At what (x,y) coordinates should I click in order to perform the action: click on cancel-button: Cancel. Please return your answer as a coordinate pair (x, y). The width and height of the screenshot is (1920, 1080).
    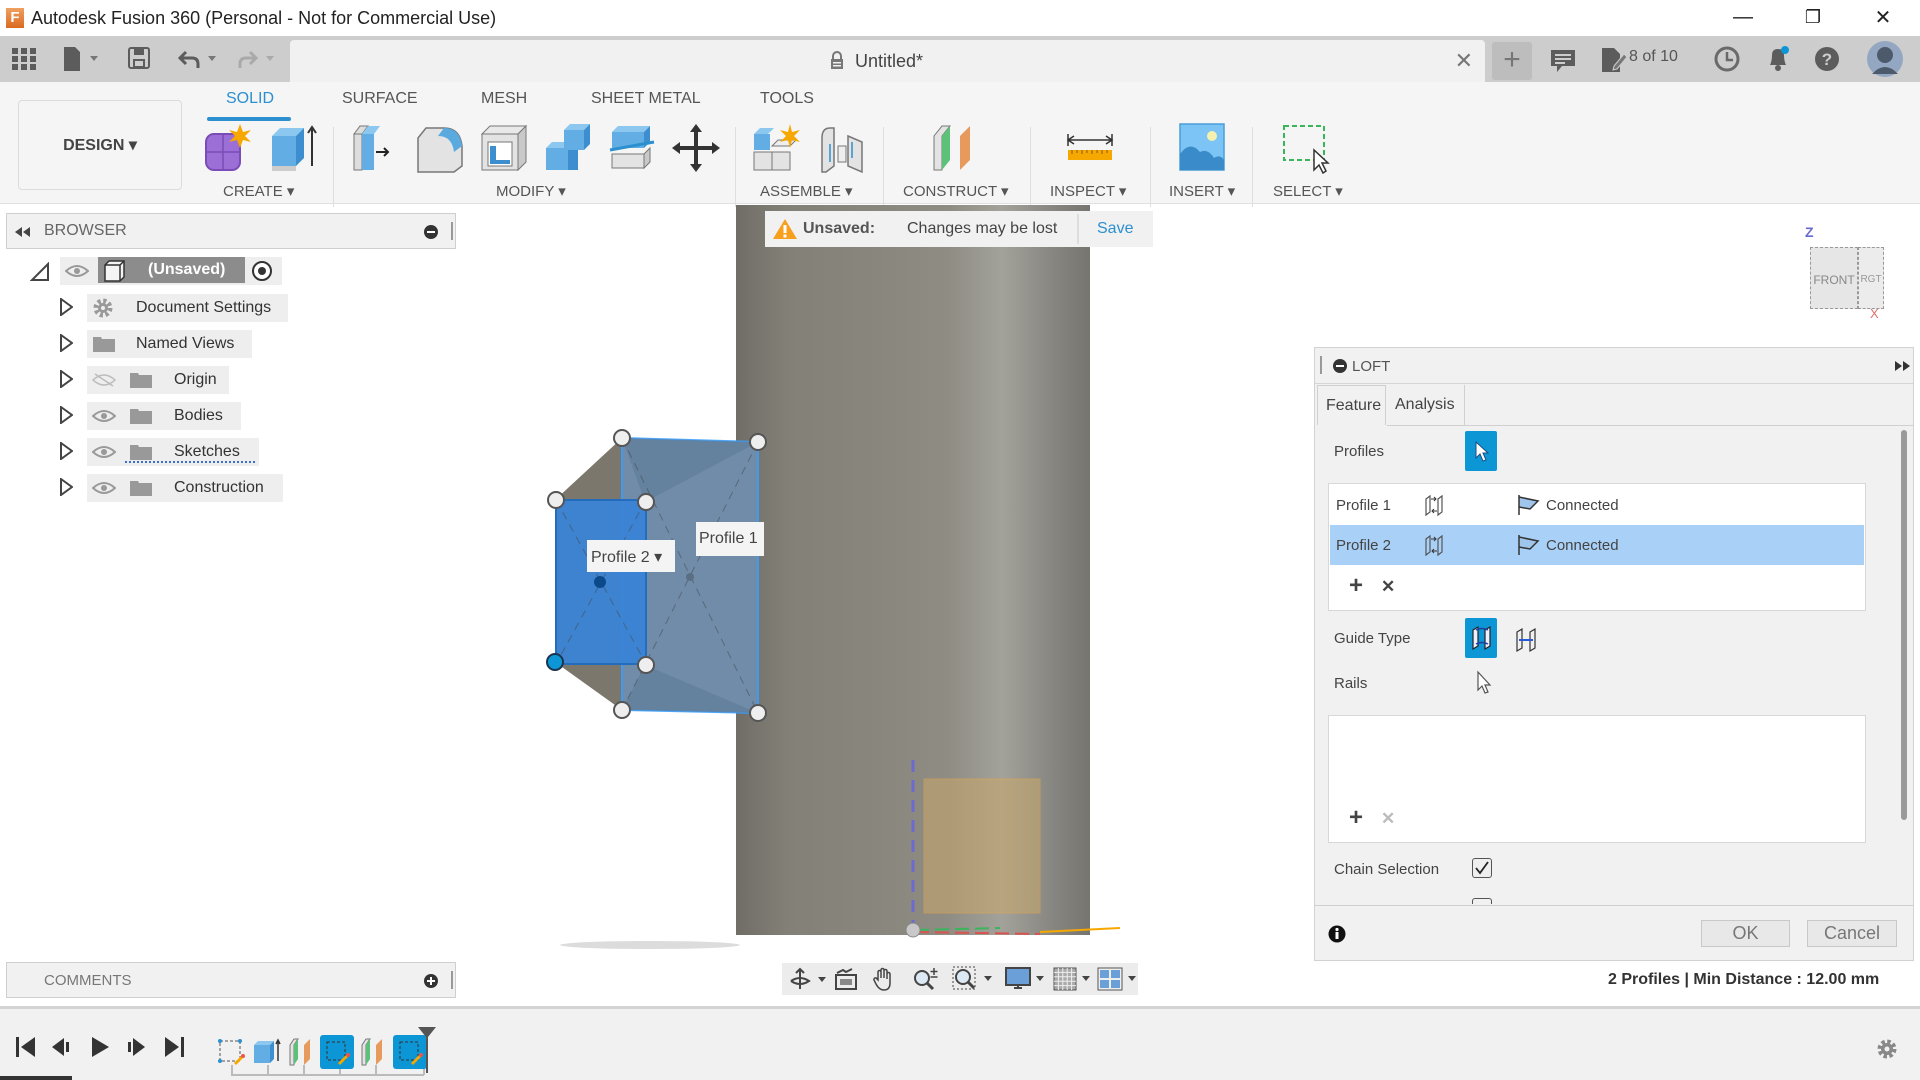
    Looking at the image, I should click on (1852, 933).